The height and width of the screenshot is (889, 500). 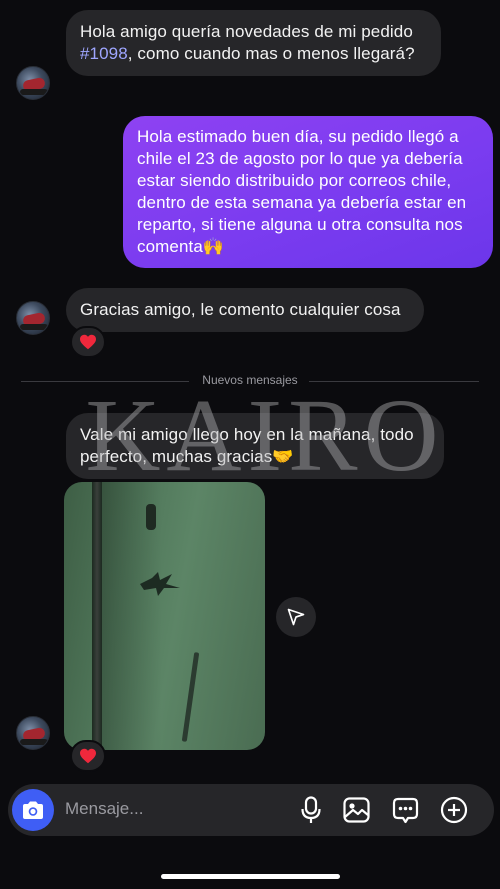 I want to click on jacket-photo, so click(x=164, y=616).